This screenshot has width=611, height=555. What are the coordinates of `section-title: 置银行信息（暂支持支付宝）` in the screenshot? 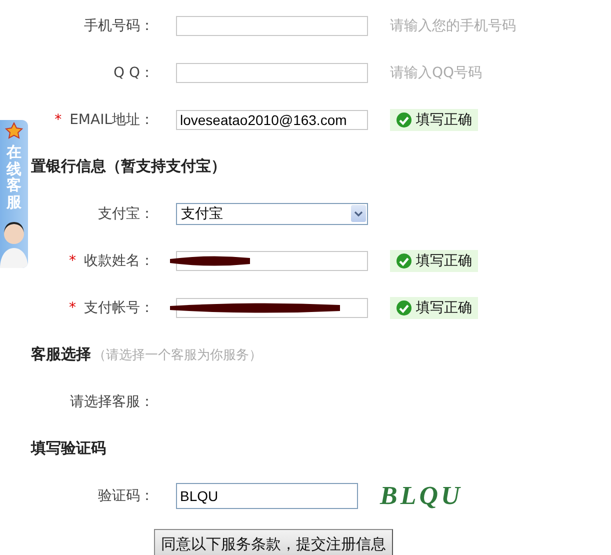 It's located at (128, 166).